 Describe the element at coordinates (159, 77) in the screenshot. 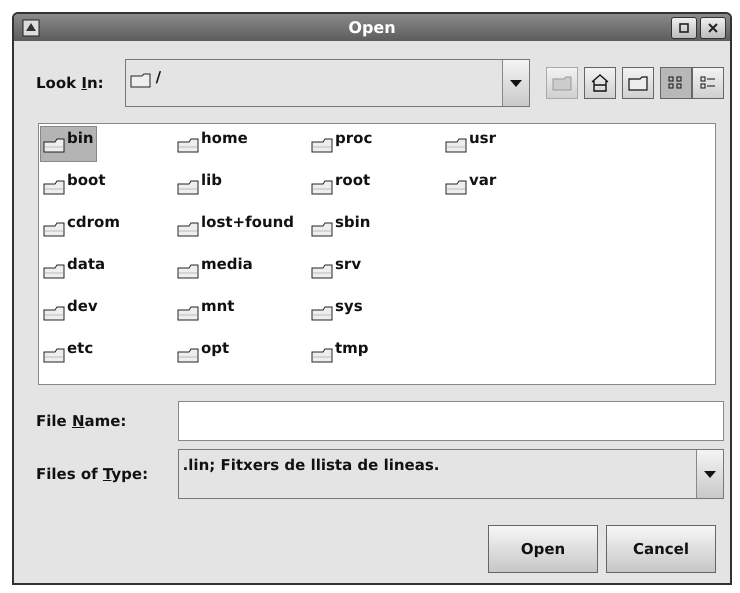

I see `look-in-value: /` at that location.